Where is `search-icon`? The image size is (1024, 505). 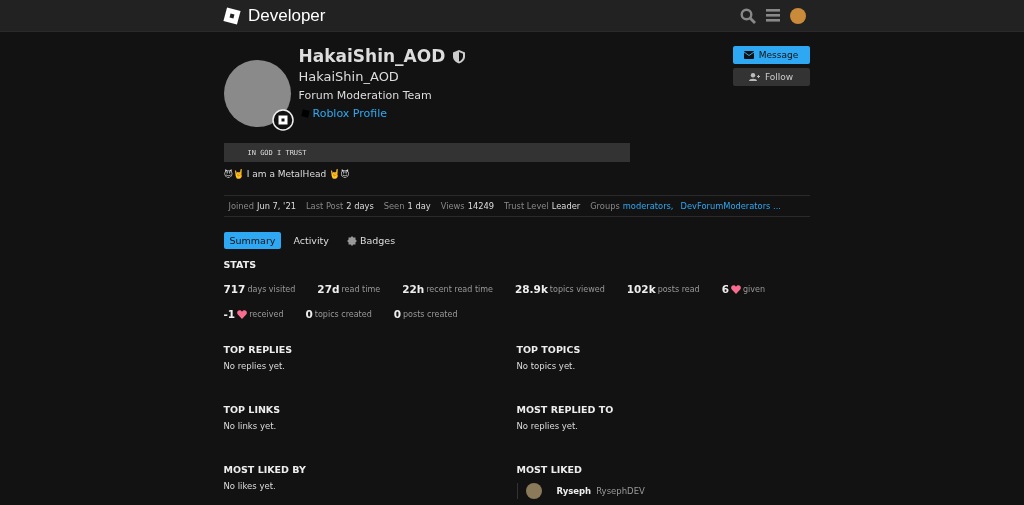 search-icon is located at coordinates (748, 15).